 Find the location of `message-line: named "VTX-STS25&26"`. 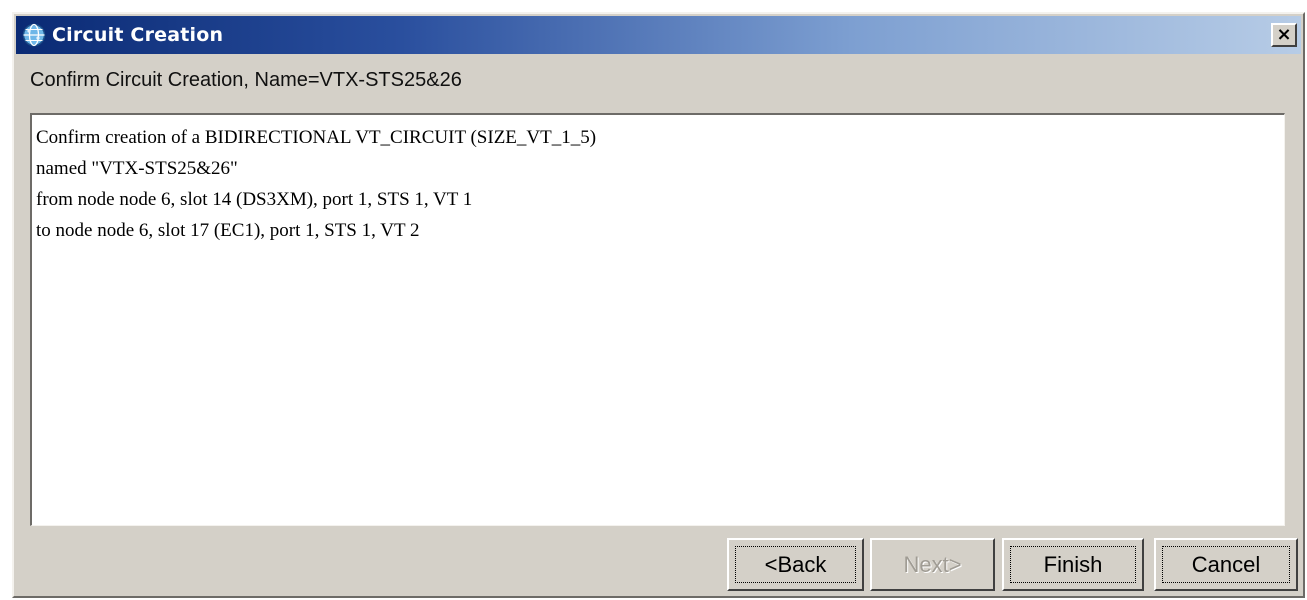

message-line: named "VTX-STS25&26" is located at coordinates (137, 168).